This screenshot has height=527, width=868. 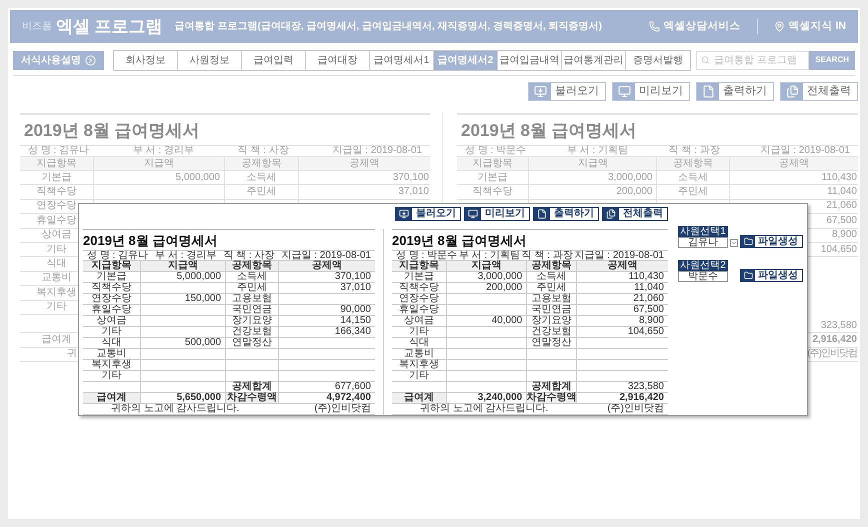 I want to click on table-cell: 휴일수당, so click(x=420, y=310).